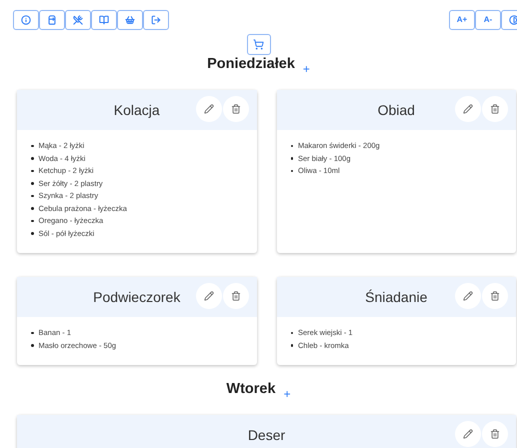  I want to click on font-size-button: A-, so click(488, 20).